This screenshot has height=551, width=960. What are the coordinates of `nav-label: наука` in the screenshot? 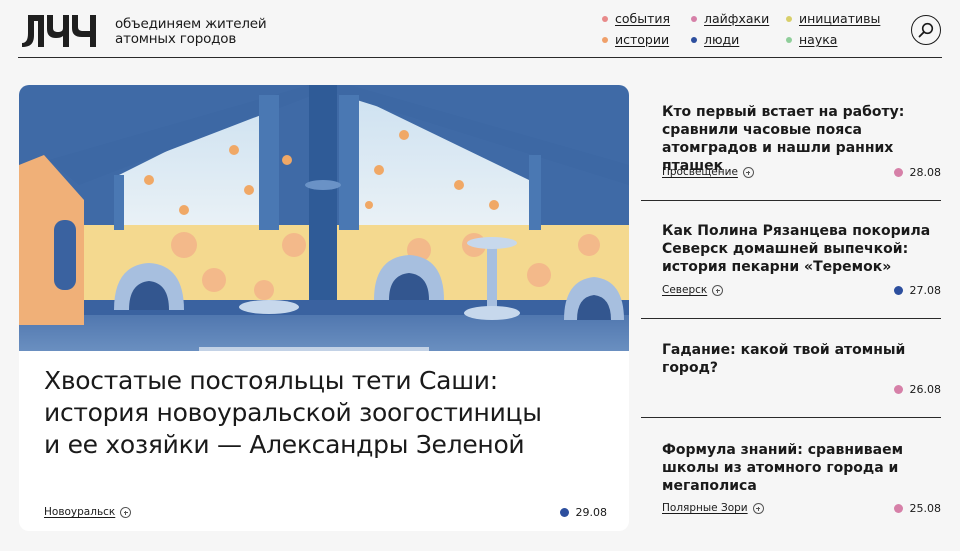 It's located at (818, 39).